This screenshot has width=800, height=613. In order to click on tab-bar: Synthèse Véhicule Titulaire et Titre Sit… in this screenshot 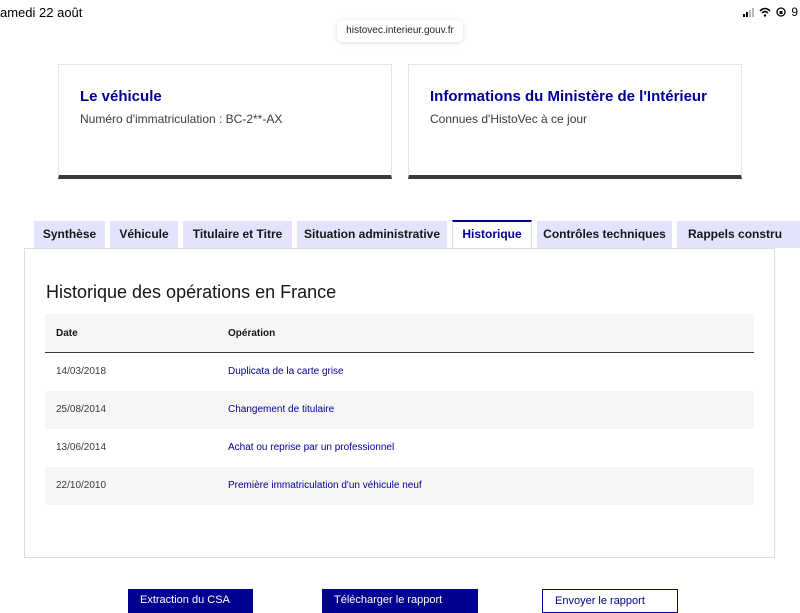, I will do `click(400, 234)`.